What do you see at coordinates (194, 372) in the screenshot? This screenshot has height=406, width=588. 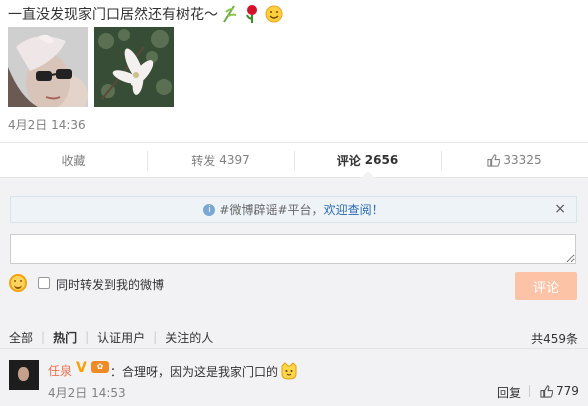 I see `comment-text: ：合理呀，因为这是我家门口的` at bounding box center [194, 372].